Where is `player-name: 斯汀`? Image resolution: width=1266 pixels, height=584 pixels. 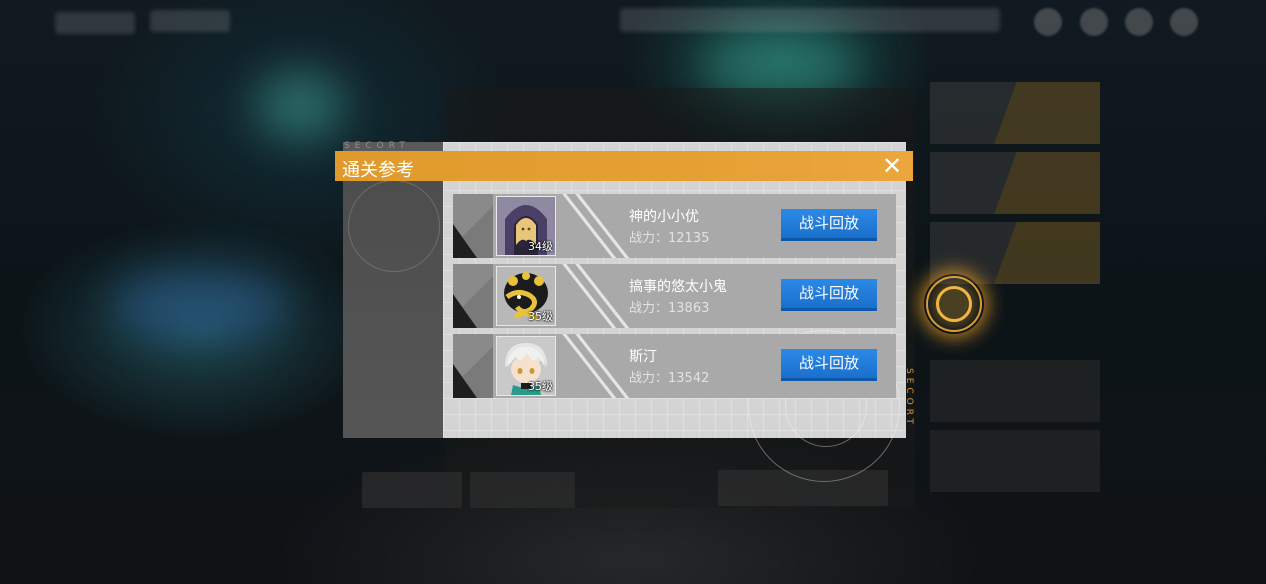 player-name: 斯汀 is located at coordinates (643, 357).